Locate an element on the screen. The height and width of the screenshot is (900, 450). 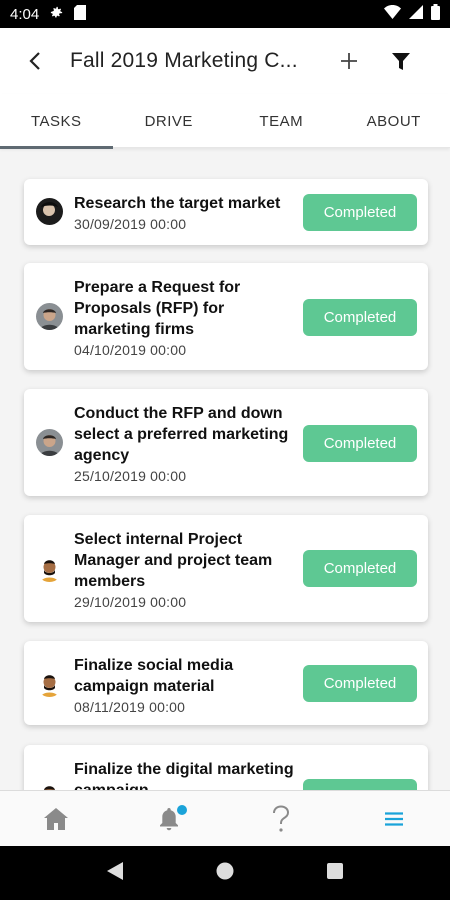
settings-status-icon is located at coordinates (56, 14).